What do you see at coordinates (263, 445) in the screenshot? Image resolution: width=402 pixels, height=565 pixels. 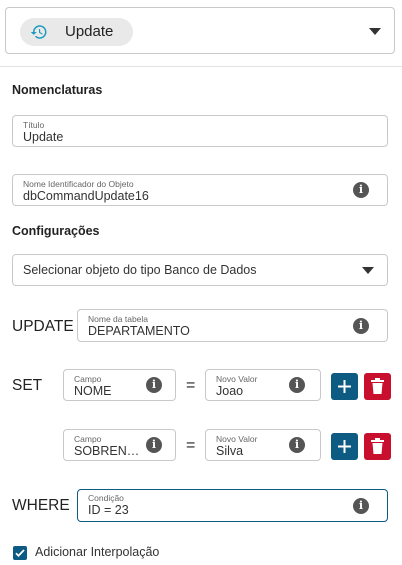 I see `set-novo-valor-field: Novo Valor Silva i` at bounding box center [263, 445].